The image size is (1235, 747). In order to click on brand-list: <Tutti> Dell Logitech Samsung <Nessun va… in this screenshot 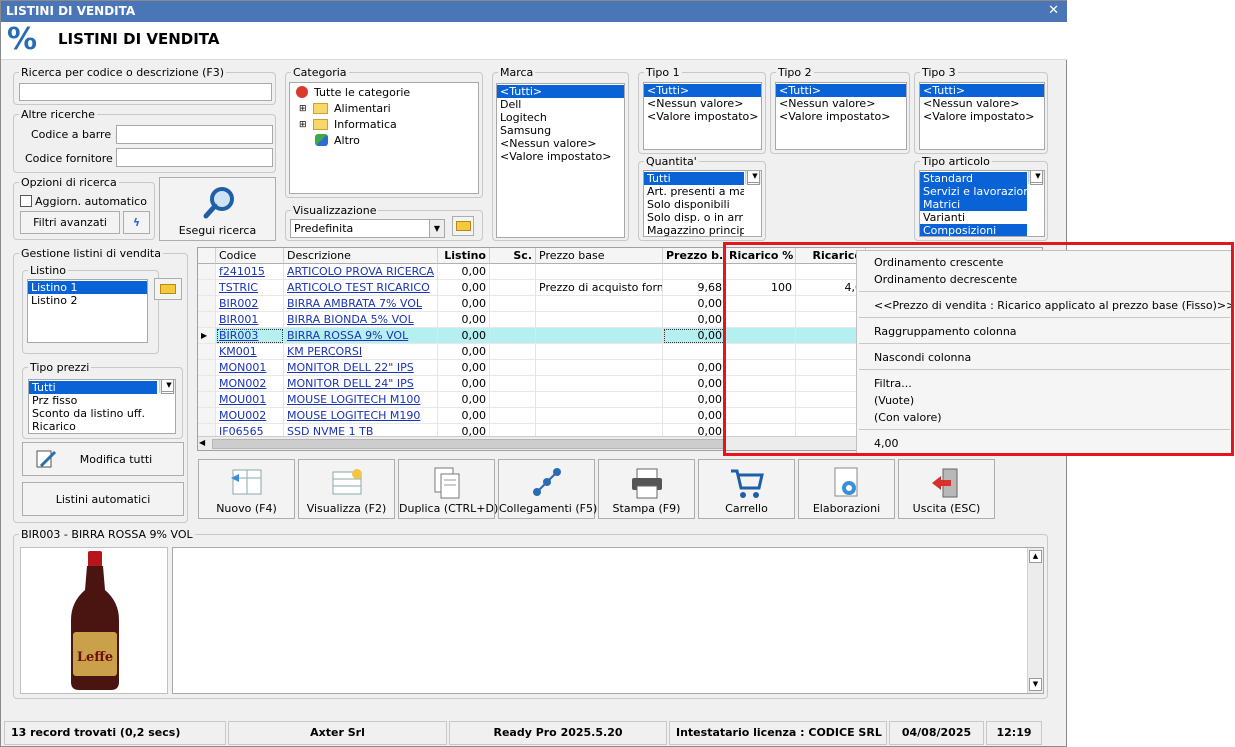, I will do `click(560, 160)`.